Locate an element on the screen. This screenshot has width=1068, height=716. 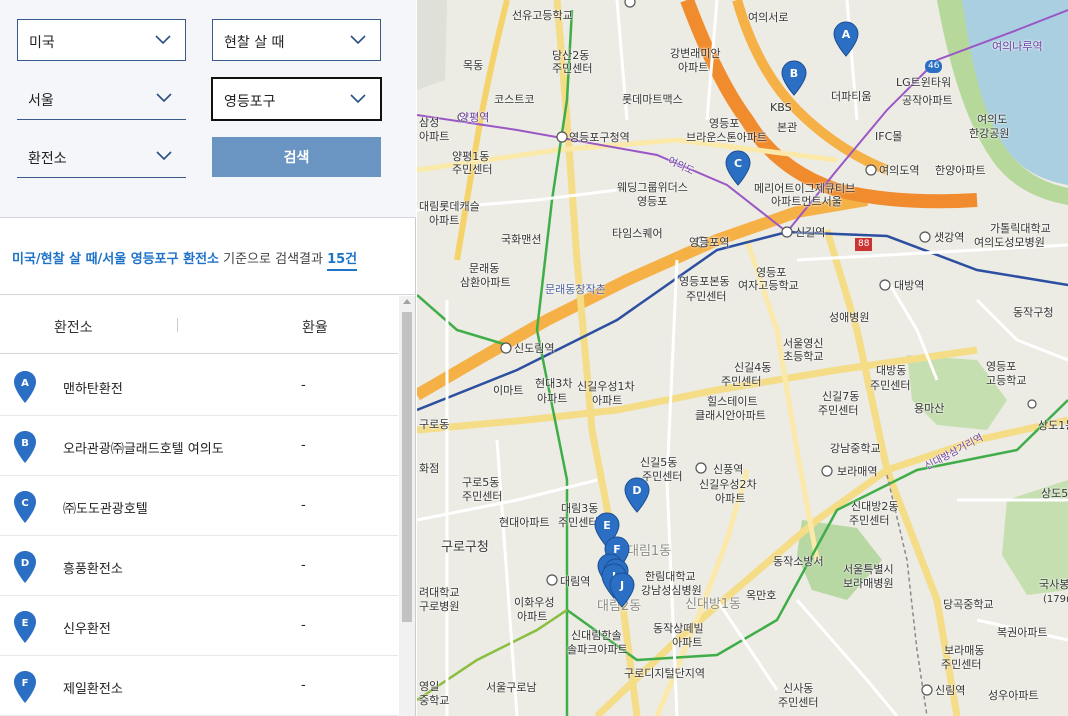
map-pin-icon: A is located at coordinates (846, 39).